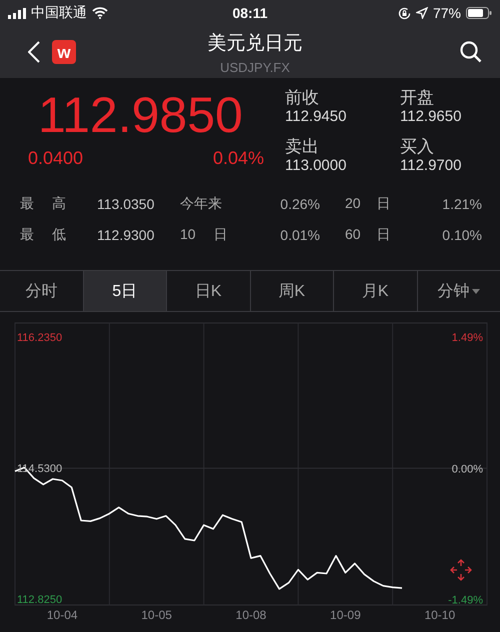 The width and height of the screenshot is (500, 632). What do you see at coordinates (471, 52) in the screenshot?
I see `search-icon` at bounding box center [471, 52].